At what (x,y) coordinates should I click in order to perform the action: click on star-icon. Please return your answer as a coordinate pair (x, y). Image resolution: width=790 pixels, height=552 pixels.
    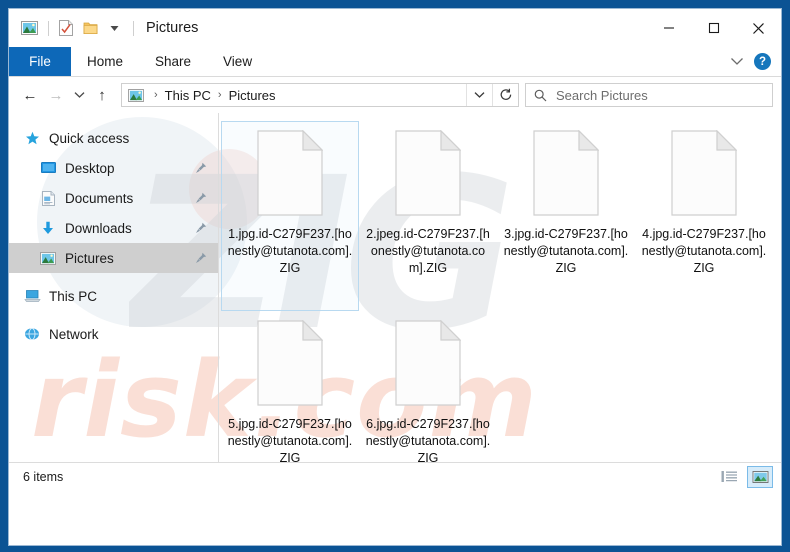
    Looking at the image, I should click on (32, 138).